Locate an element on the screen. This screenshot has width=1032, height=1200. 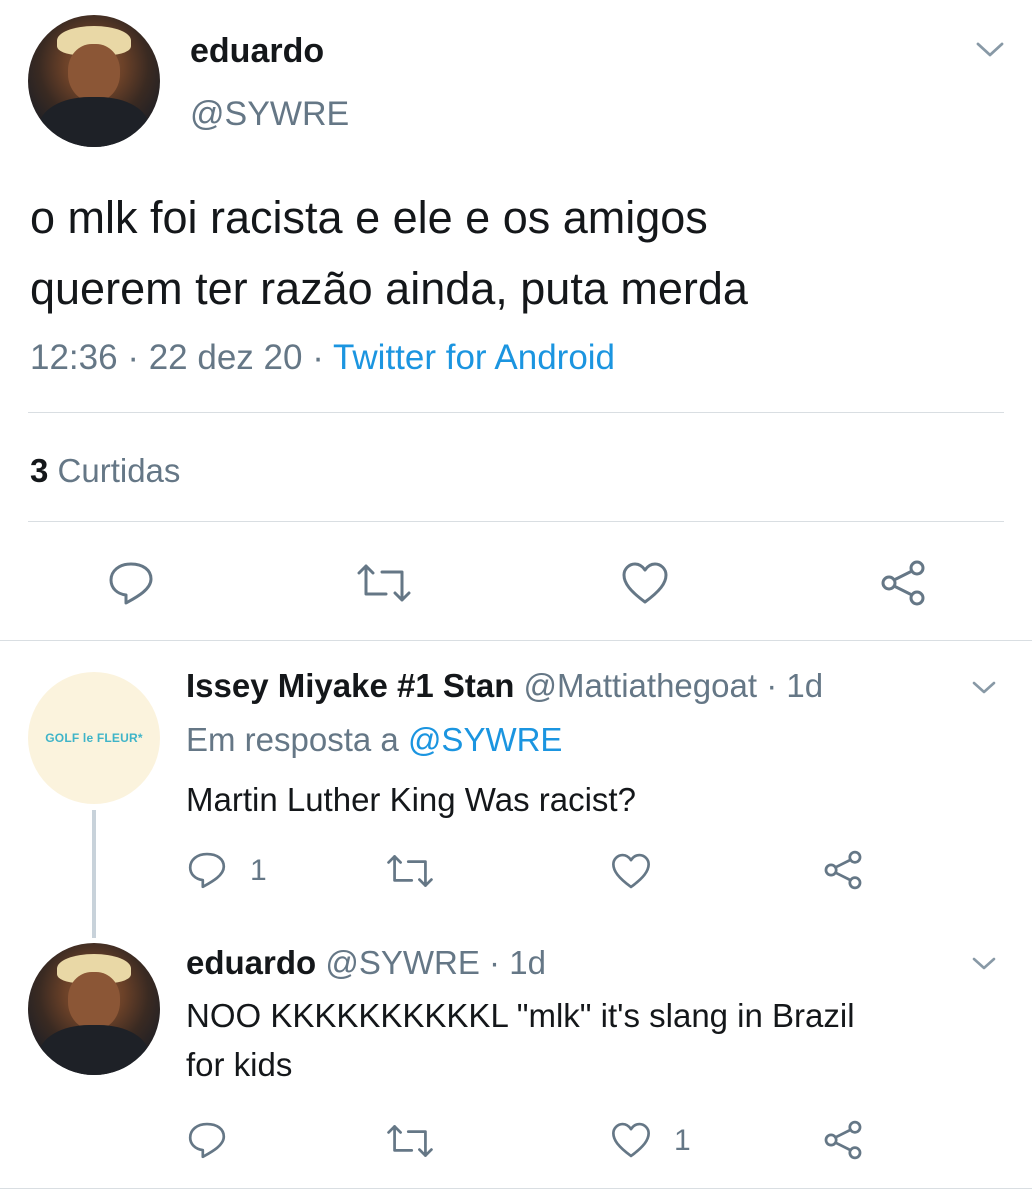
reply-context: Em resposta a @SYWRE is located at coordinates (374, 740).